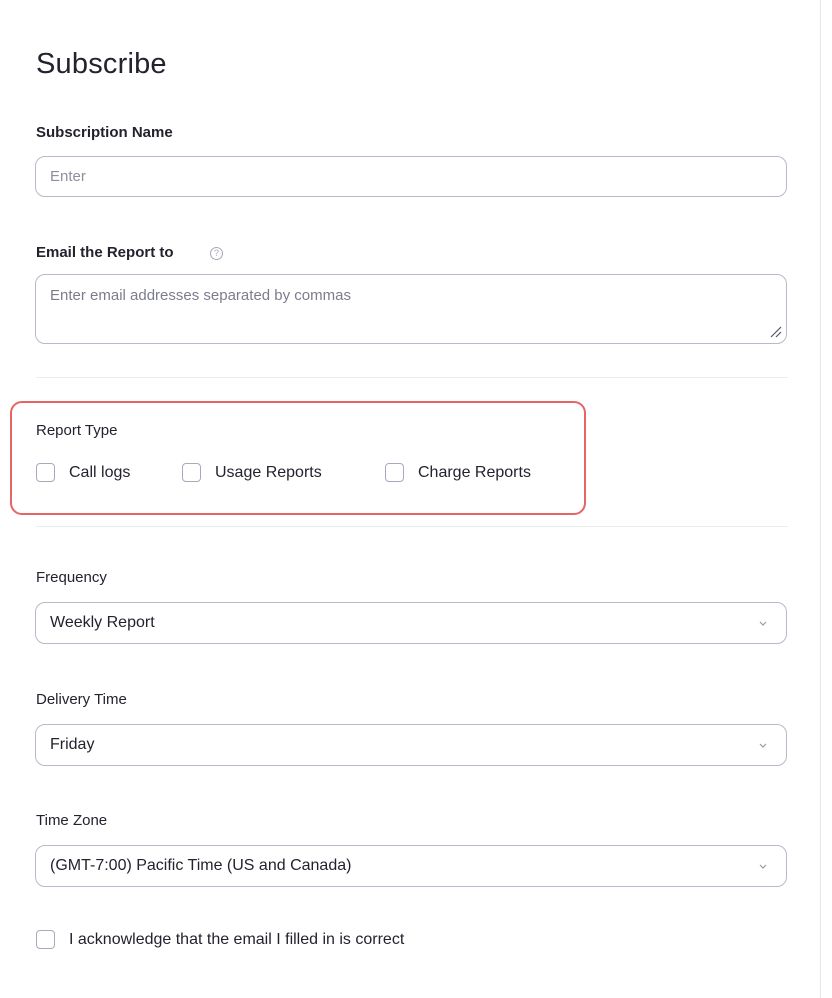  Describe the element at coordinates (411, 309) in the screenshot. I see `email-textarea` at that location.